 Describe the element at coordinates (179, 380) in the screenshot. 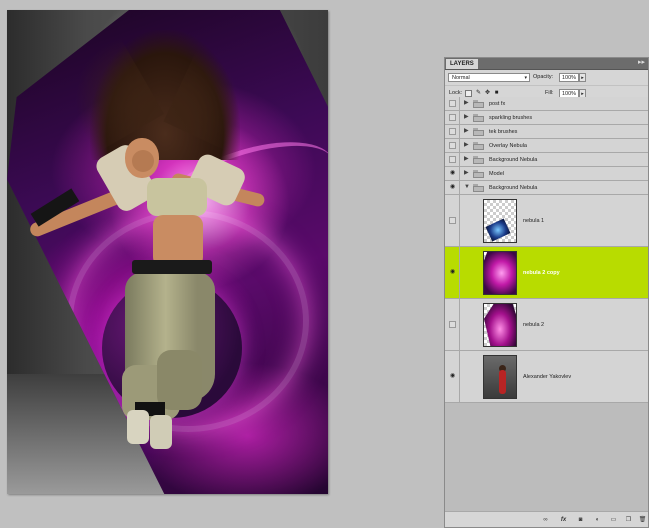

I see `dancer-leg` at that location.